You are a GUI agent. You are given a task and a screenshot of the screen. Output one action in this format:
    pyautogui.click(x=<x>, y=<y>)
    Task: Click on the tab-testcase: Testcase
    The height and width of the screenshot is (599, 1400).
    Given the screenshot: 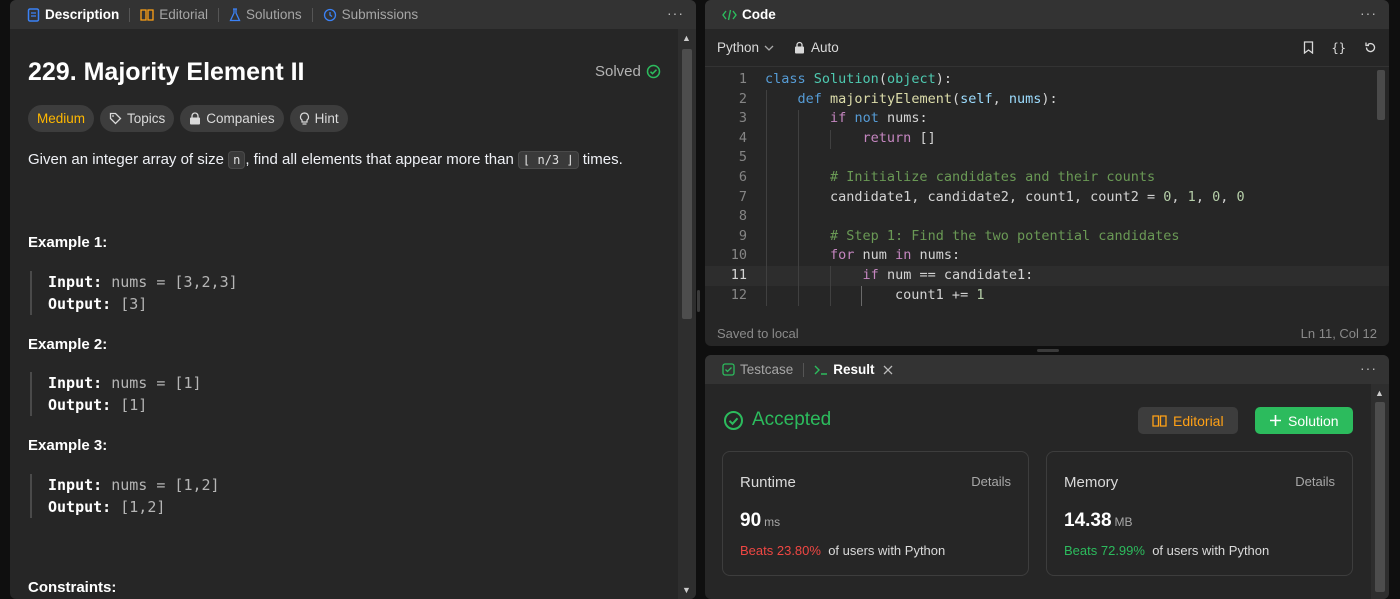 What is the action you would take?
    pyautogui.click(x=757, y=369)
    